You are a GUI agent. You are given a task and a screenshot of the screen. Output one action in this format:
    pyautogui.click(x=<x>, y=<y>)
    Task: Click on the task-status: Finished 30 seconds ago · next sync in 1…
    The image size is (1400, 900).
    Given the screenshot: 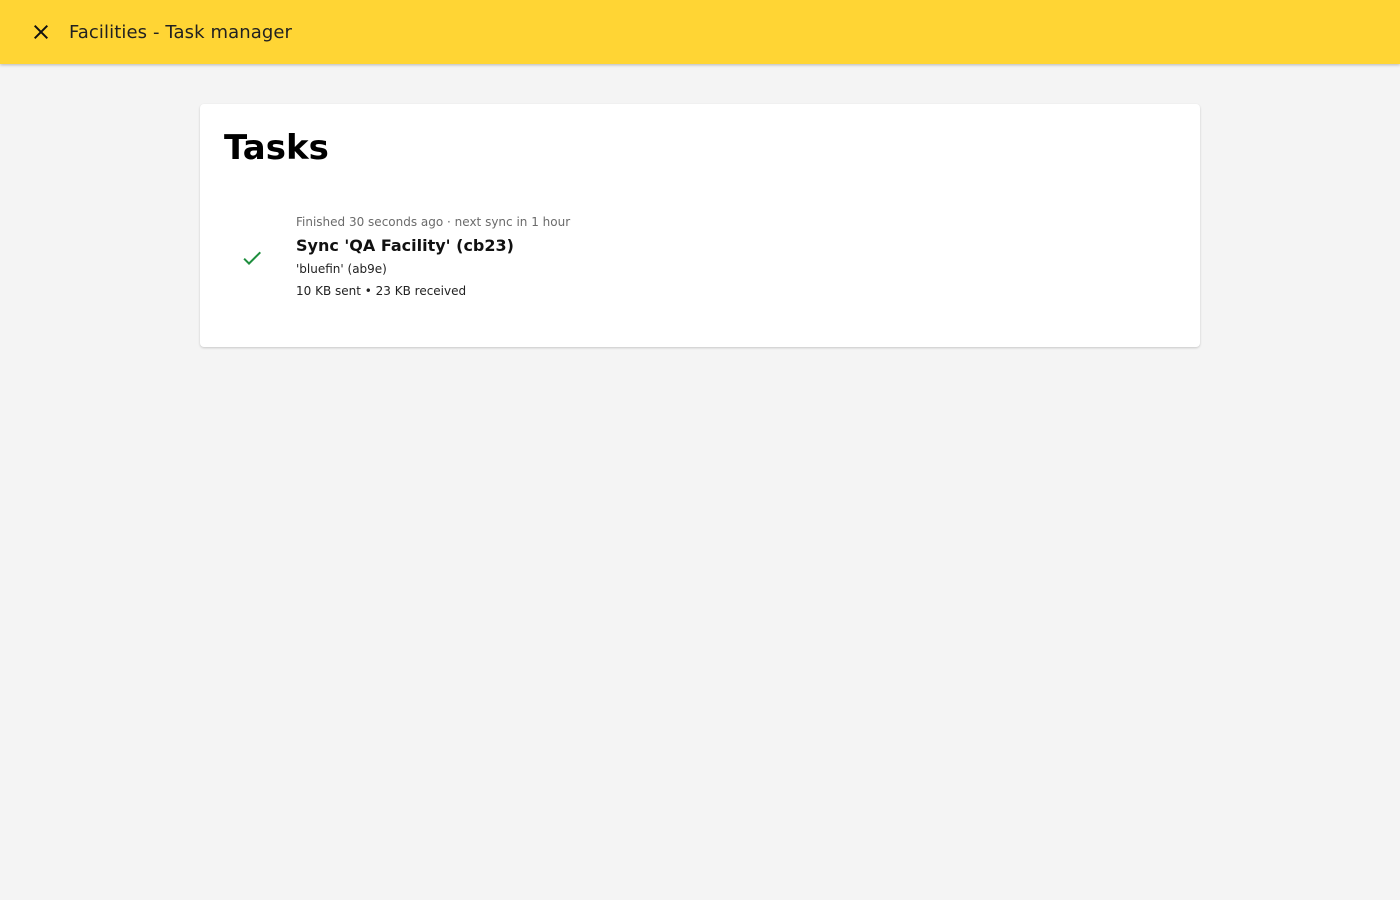 What is the action you would take?
    pyautogui.click(x=433, y=222)
    